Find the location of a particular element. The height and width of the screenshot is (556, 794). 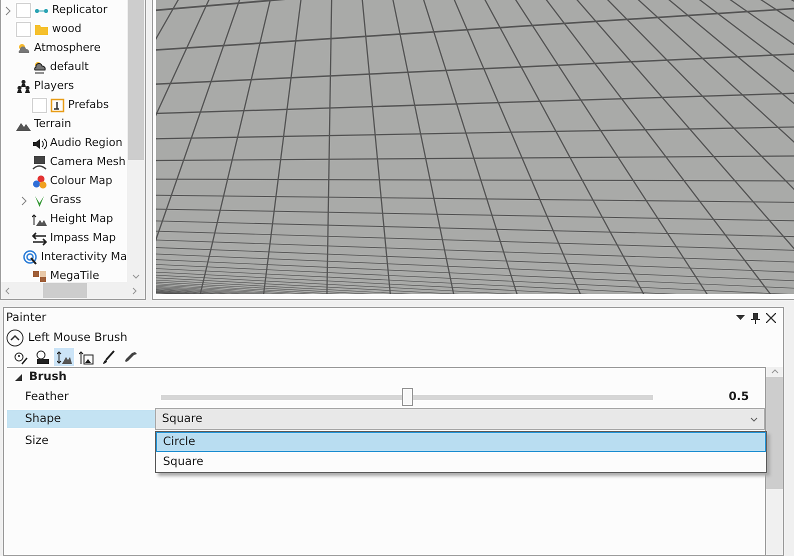

item-label: Interactivity Ma is located at coordinates (83, 257).